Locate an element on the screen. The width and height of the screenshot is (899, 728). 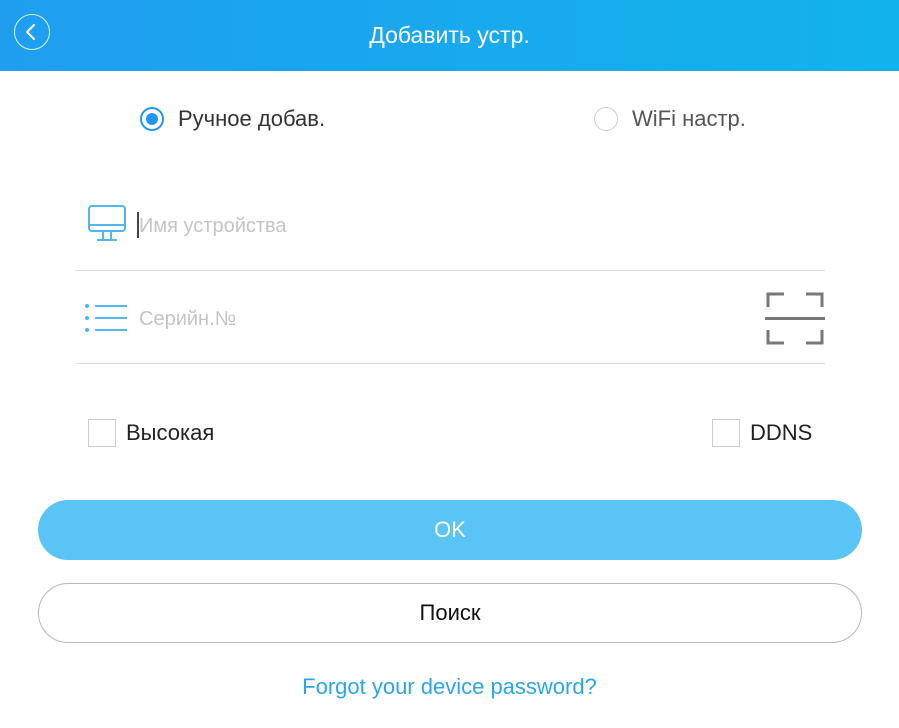
page-title: Добавить устр. is located at coordinates (449, 35).